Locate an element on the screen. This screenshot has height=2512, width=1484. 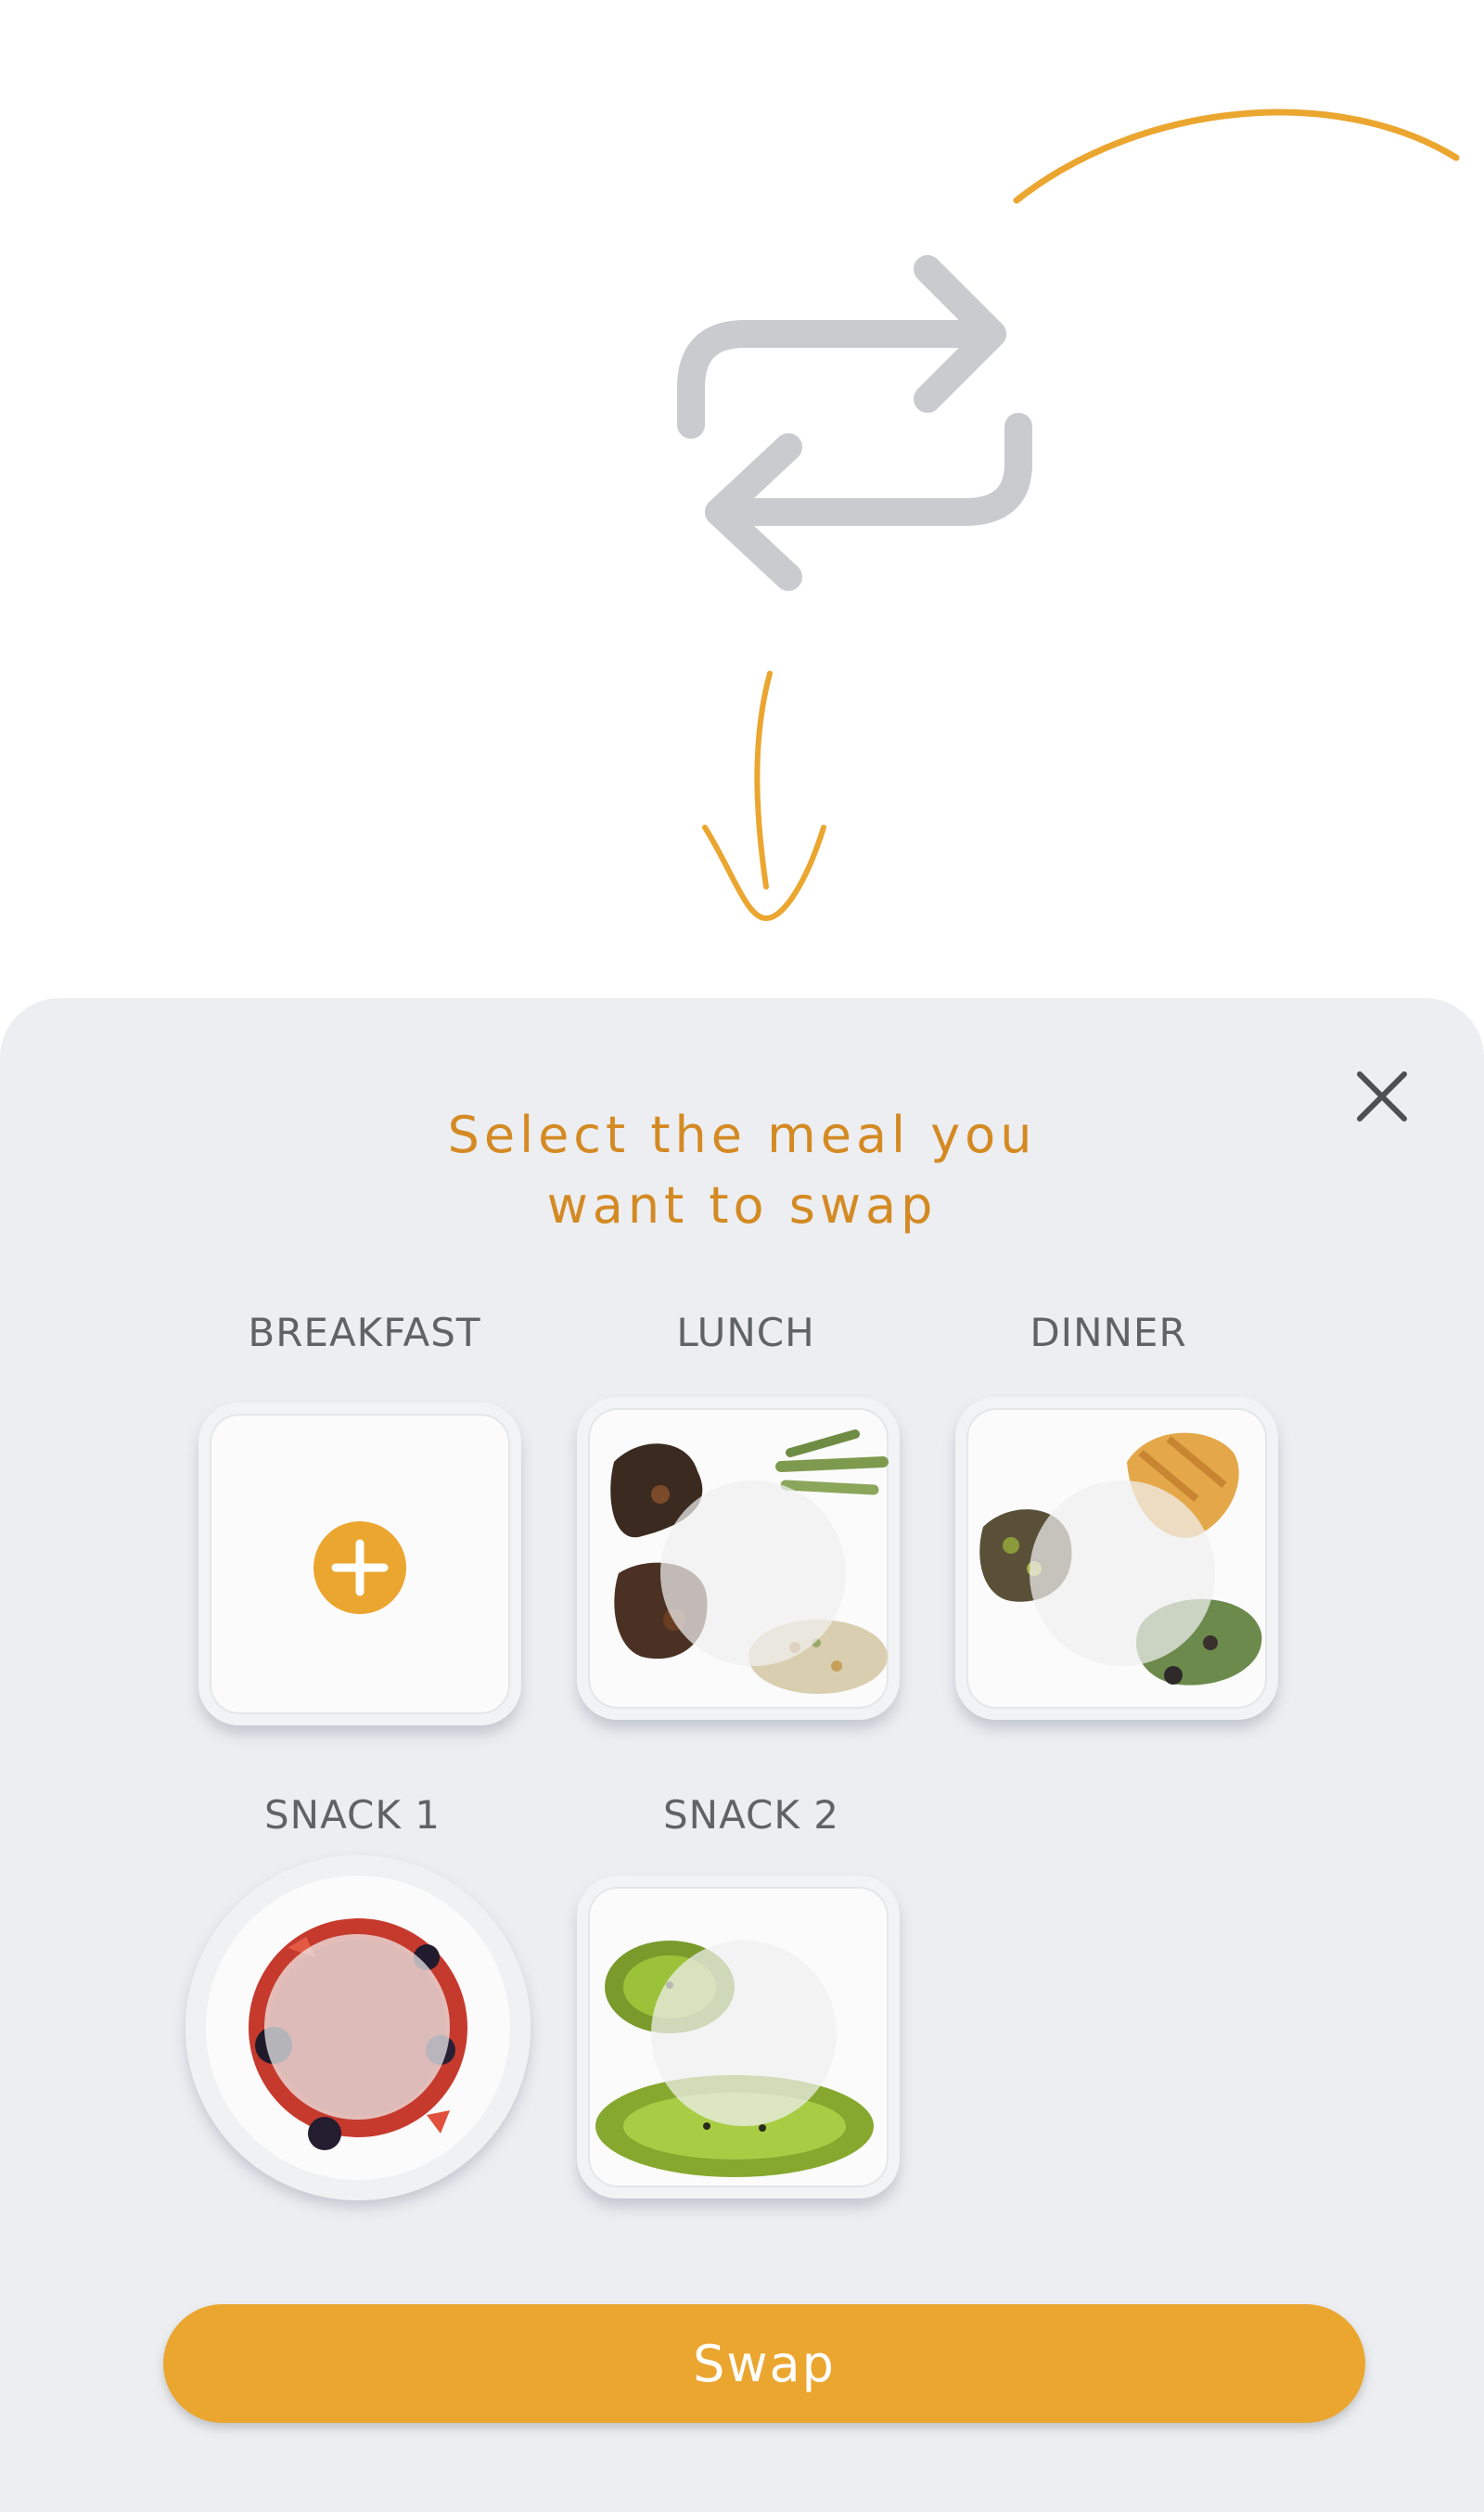
sheet-title: Select the meal you want to swap is located at coordinates (742, 1171).